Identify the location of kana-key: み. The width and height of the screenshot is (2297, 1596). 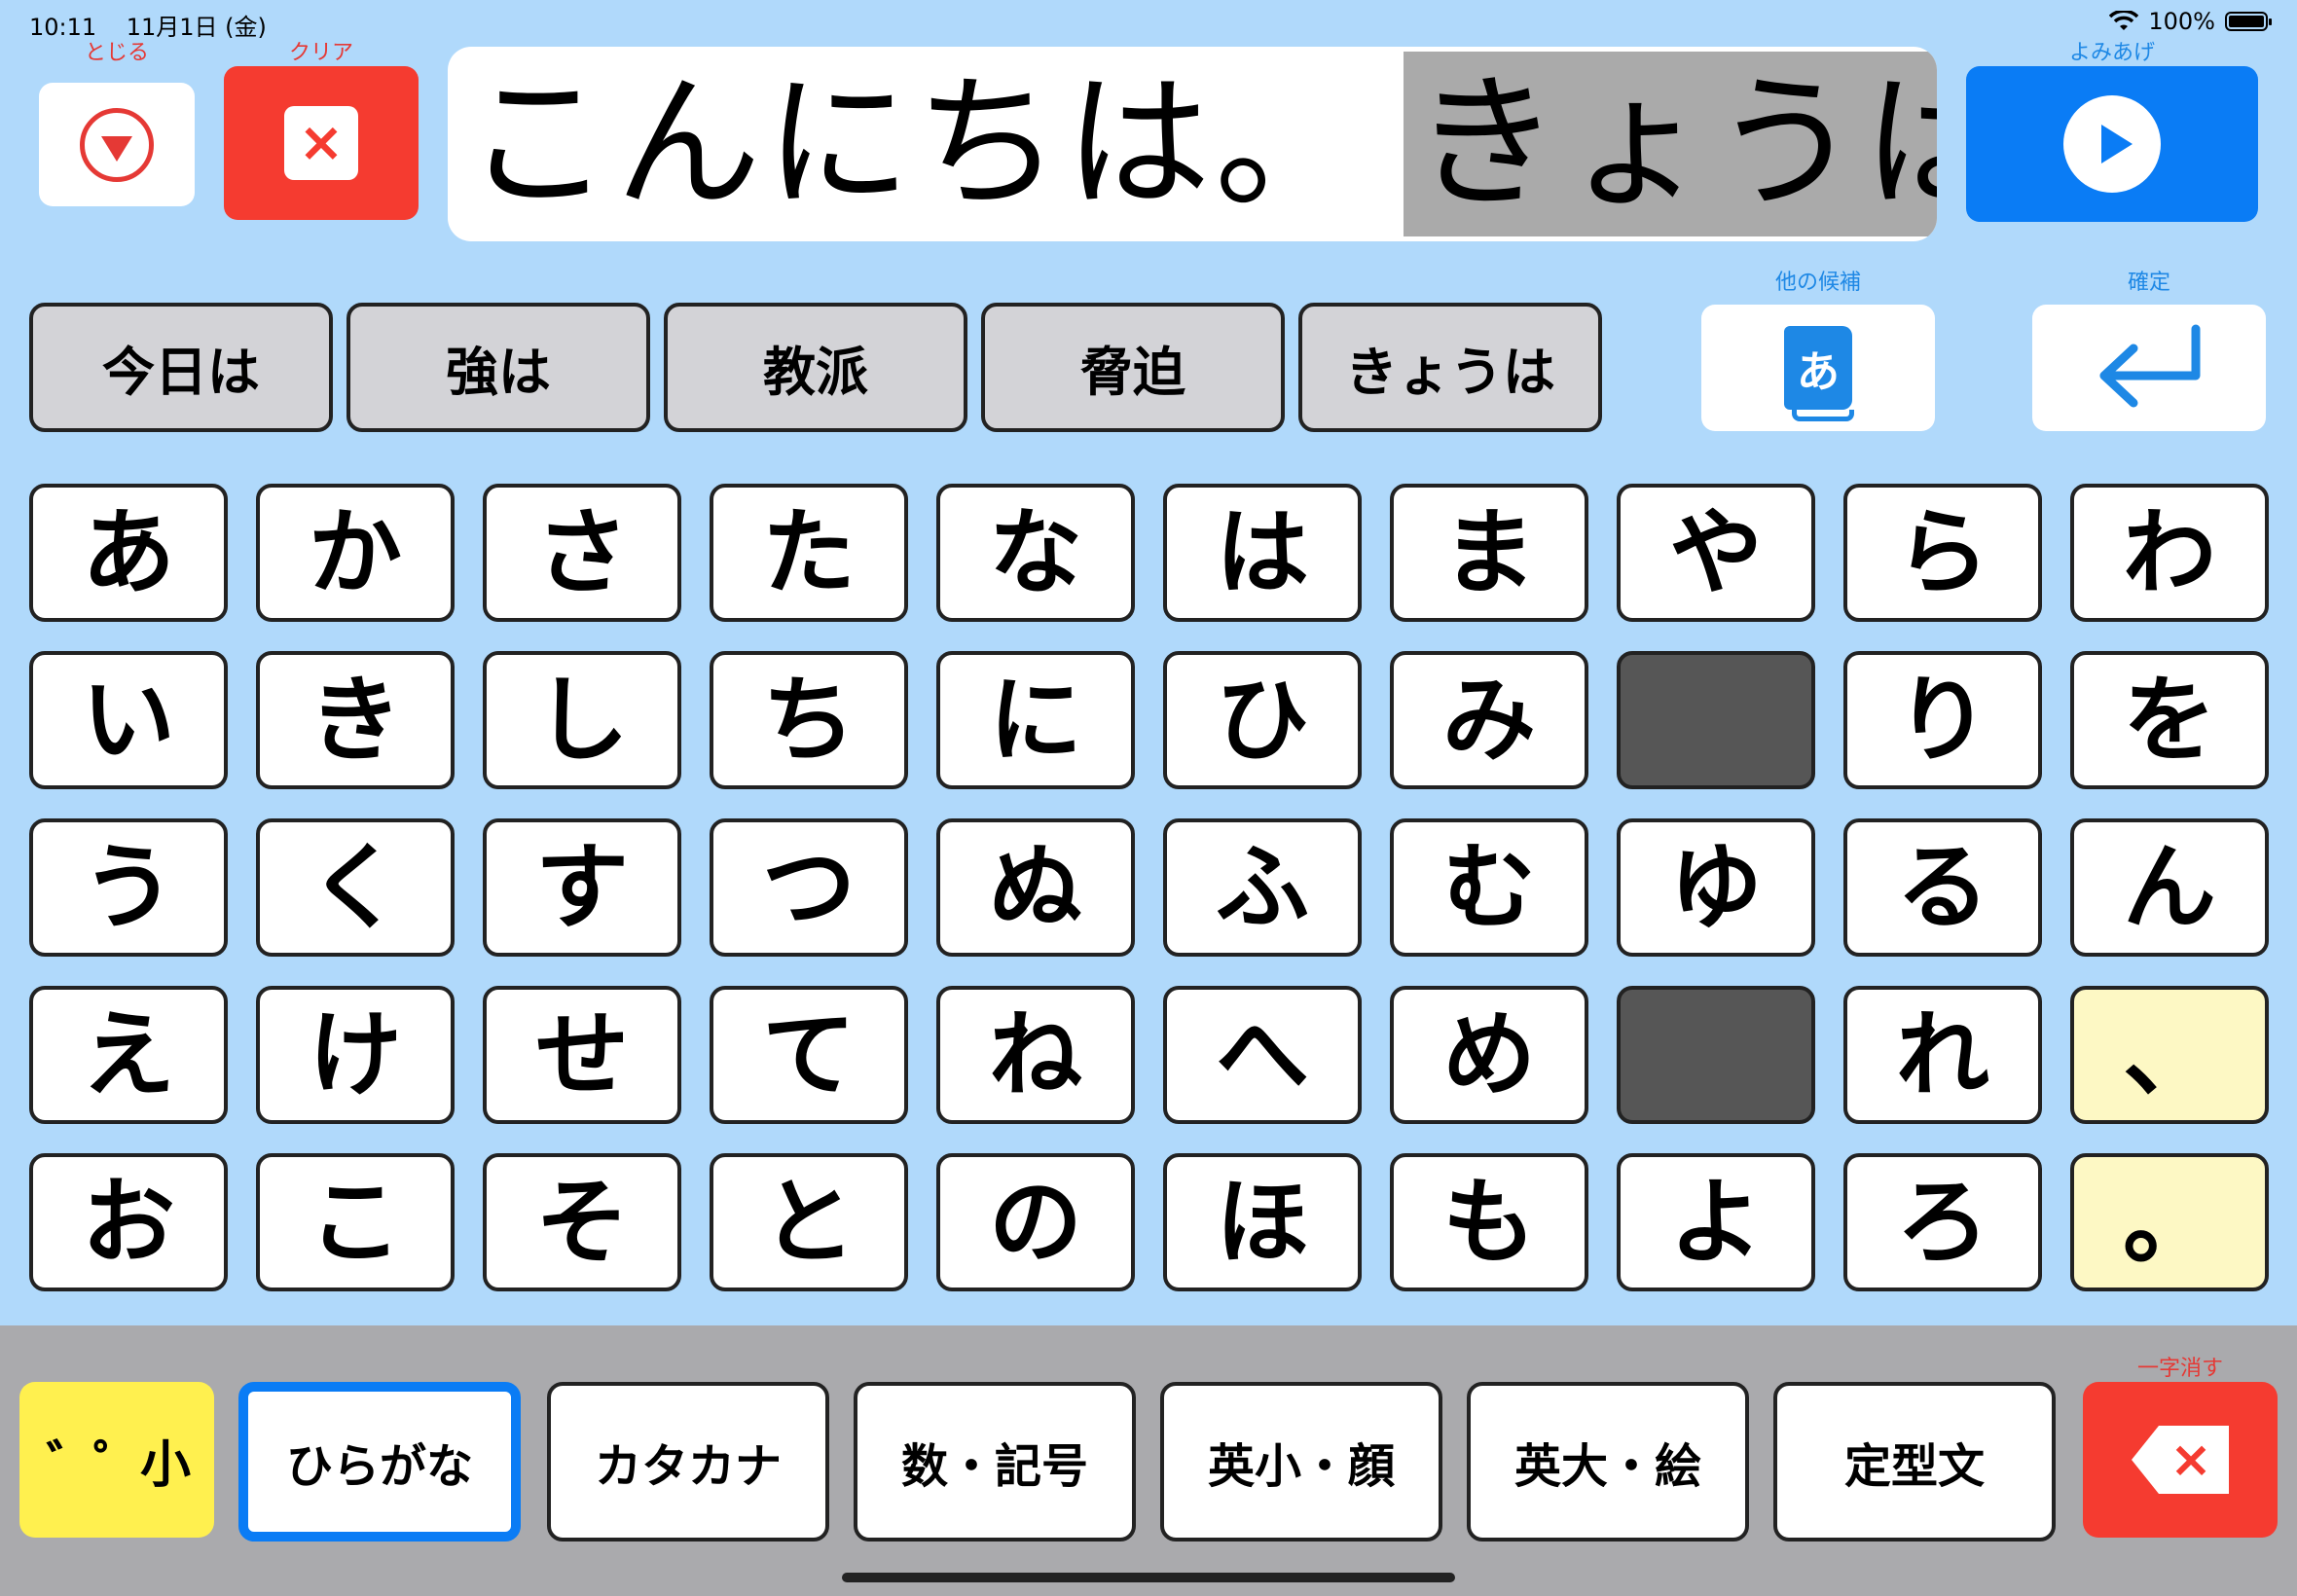
(1489, 720).